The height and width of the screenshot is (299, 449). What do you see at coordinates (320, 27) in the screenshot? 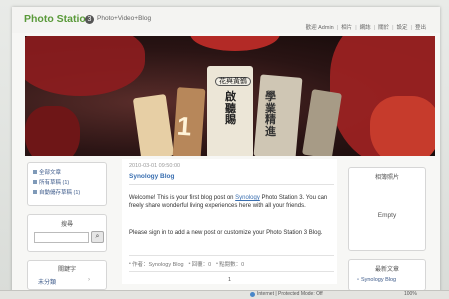
I see `top-link-user: 歡迎 Admin` at bounding box center [320, 27].